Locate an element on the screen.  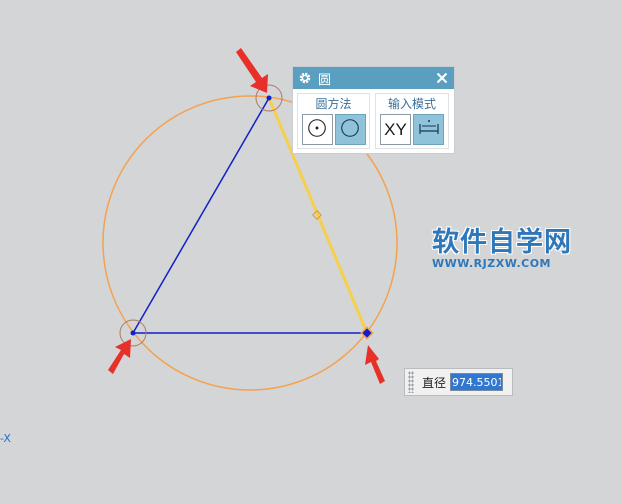
group-label-method: 圆方法 is located at coordinates (333, 104).